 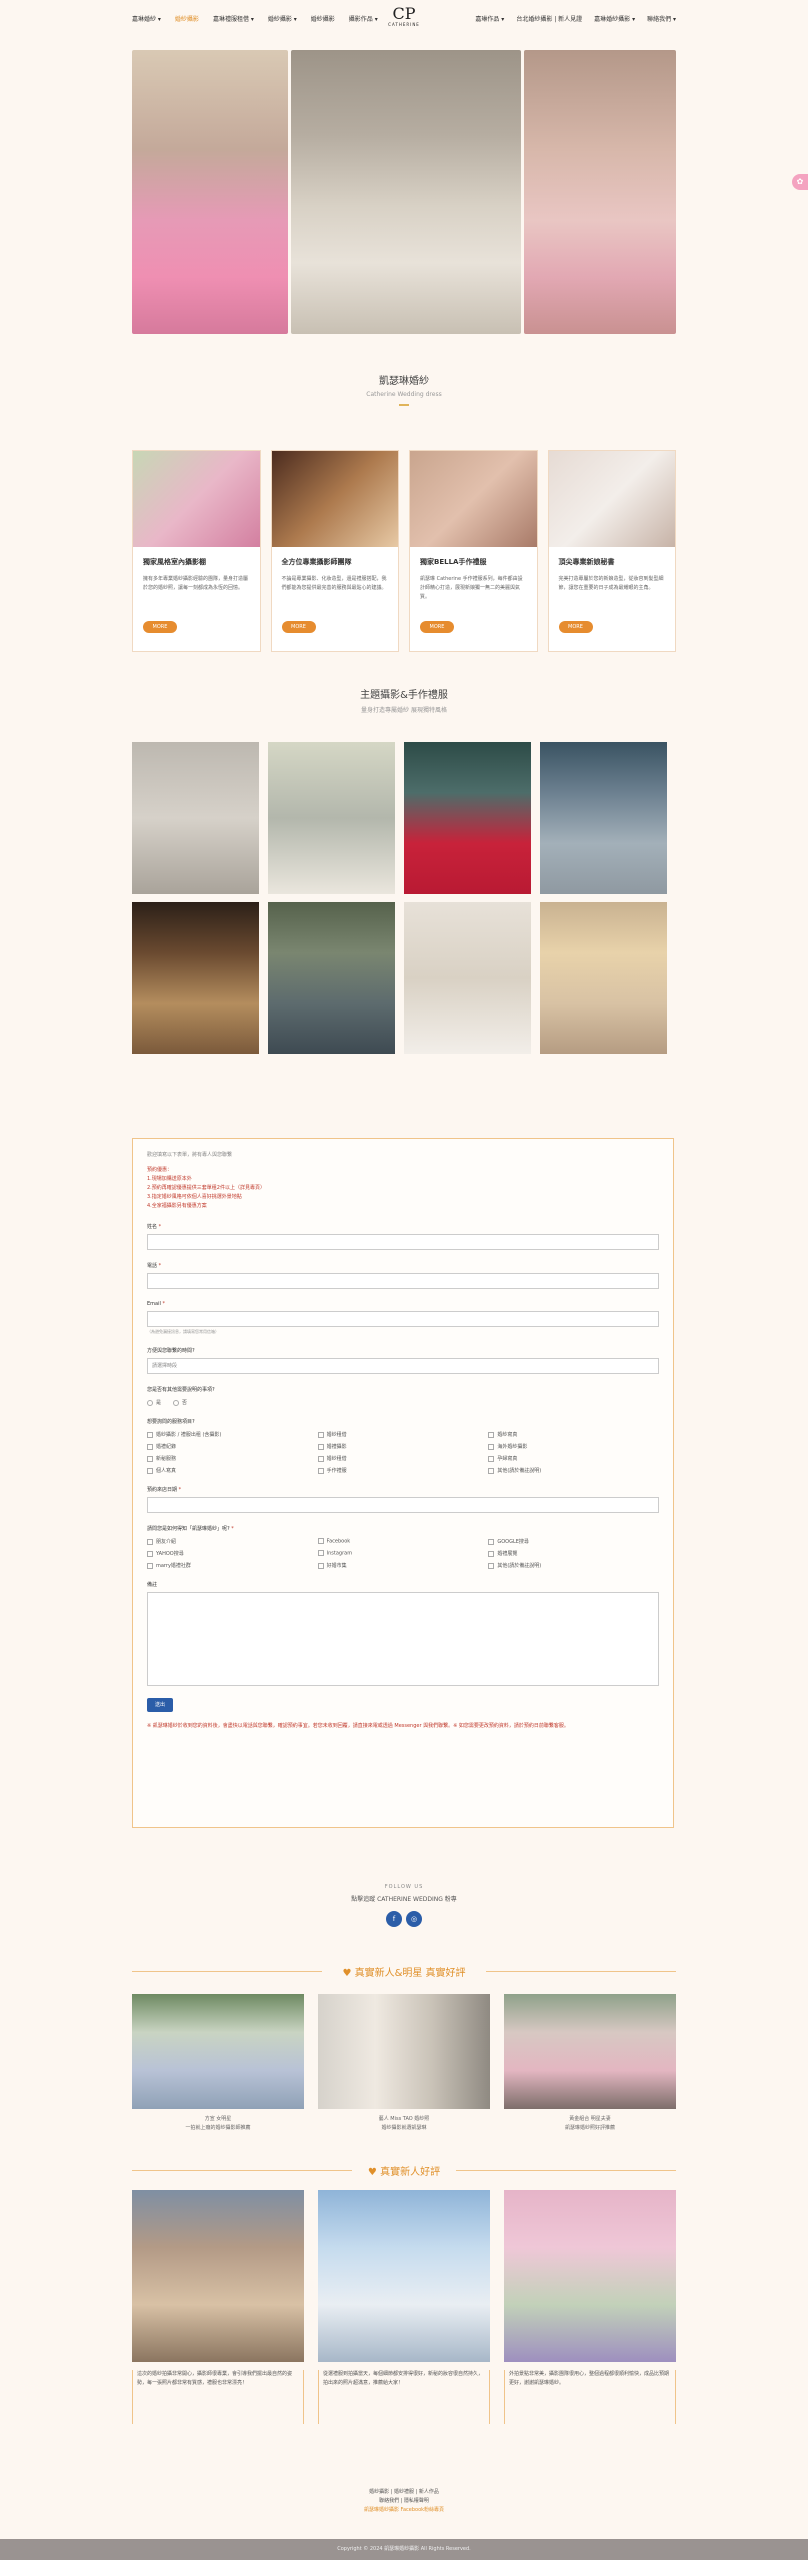 I want to click on notes-textarea, so click(x=403, y=1639).